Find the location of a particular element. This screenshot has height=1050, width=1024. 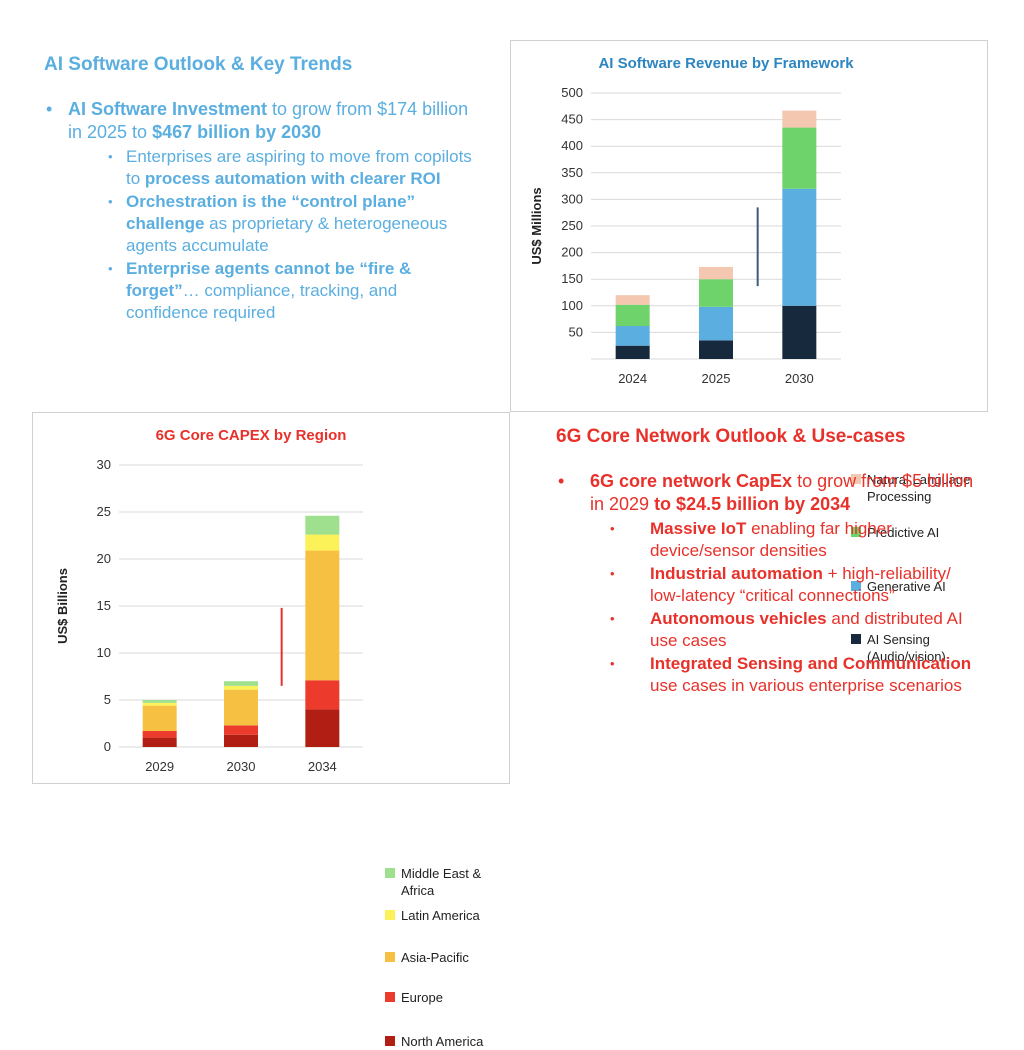

y-tick-label: 300 is located at coordinates (572, 198).